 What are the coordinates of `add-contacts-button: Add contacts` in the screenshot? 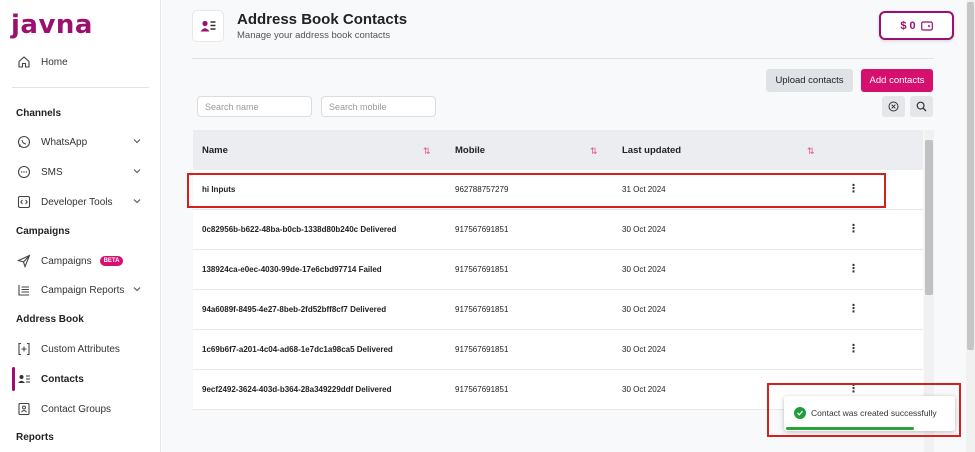 It's located at (897, 80).